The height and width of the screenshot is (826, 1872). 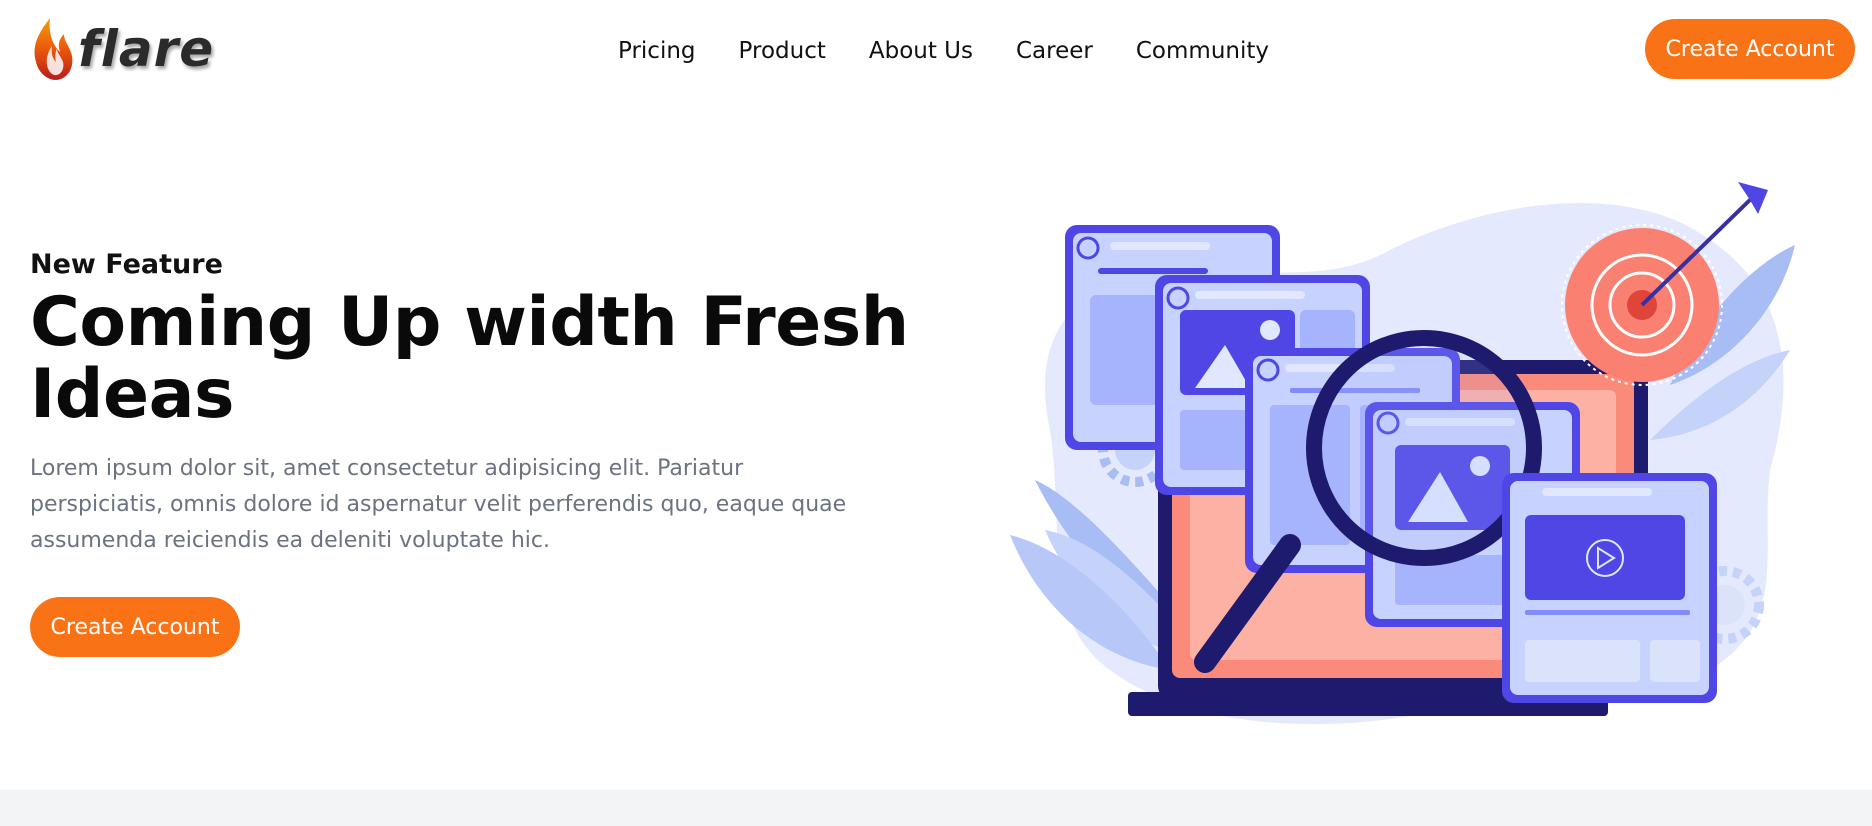 I want to click on nav-link-community: Community, so click(x=1202, y=51).